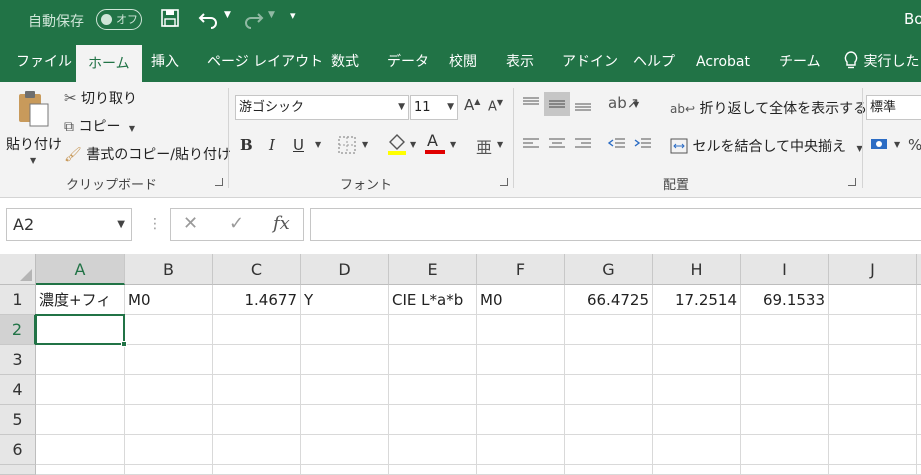  What do you see at coordinates (521, 390) in the screenshot?
I see `cell-f4` at bounding box center [521, 390].